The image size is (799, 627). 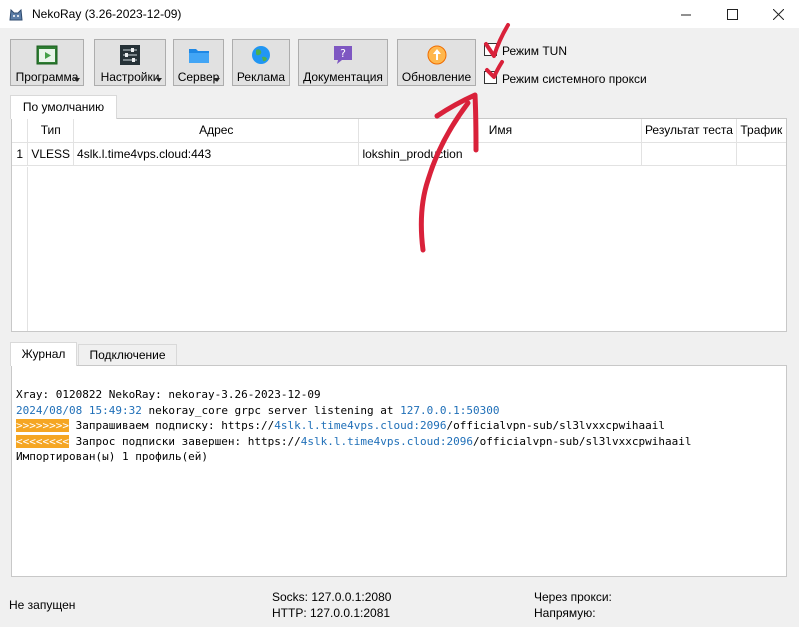 I want to click on program-label: Программа, so click(x=47, y=77).